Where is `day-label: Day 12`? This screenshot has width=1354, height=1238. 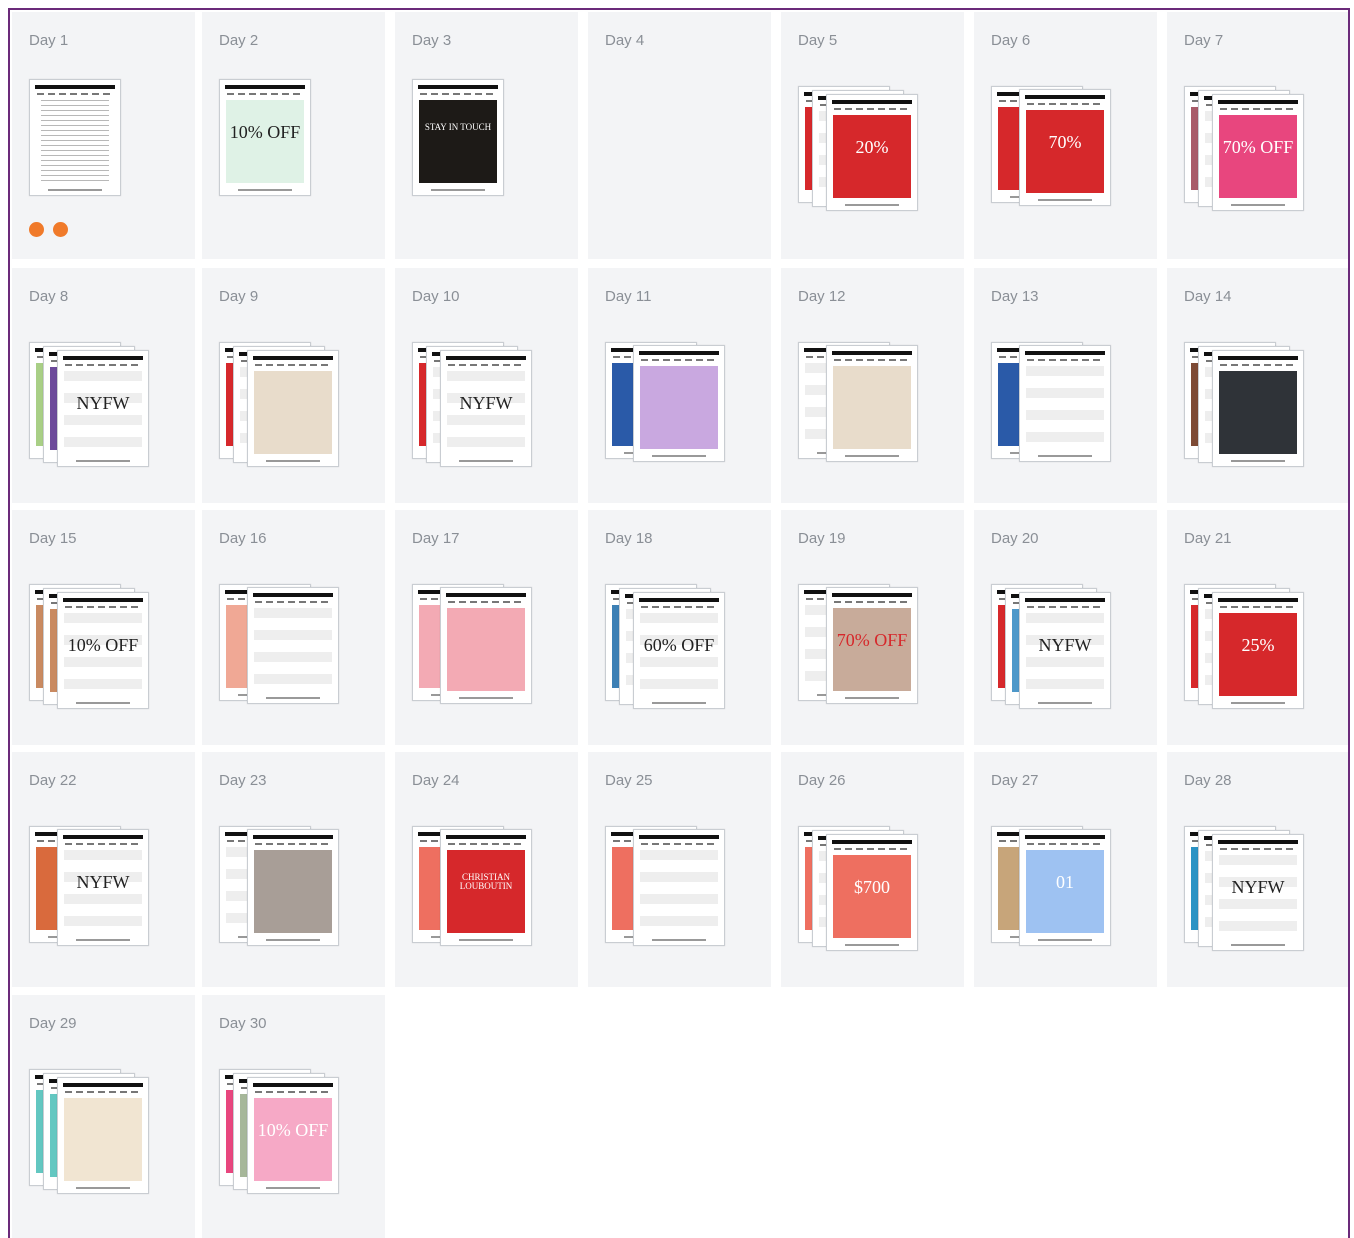 day-label: Day 12 is located at coordinates (822, 296).